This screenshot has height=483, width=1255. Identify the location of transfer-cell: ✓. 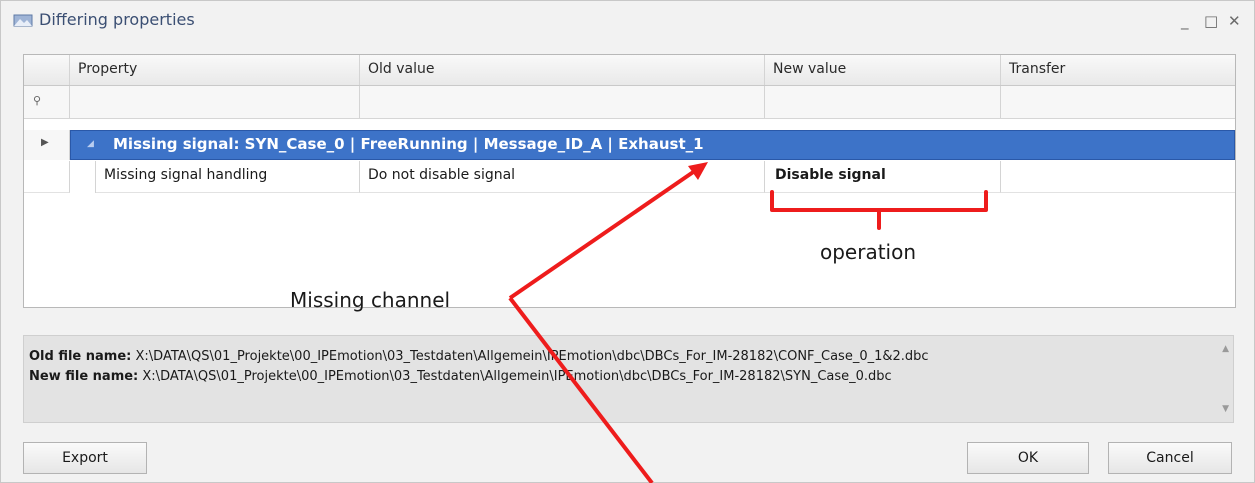
(1118, 177).